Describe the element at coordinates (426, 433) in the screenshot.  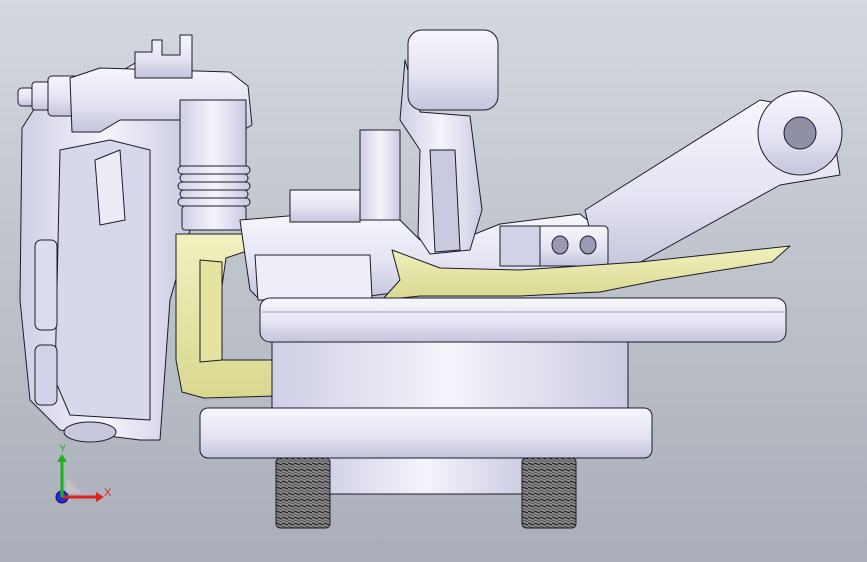
I see `hub-flange` at that location.